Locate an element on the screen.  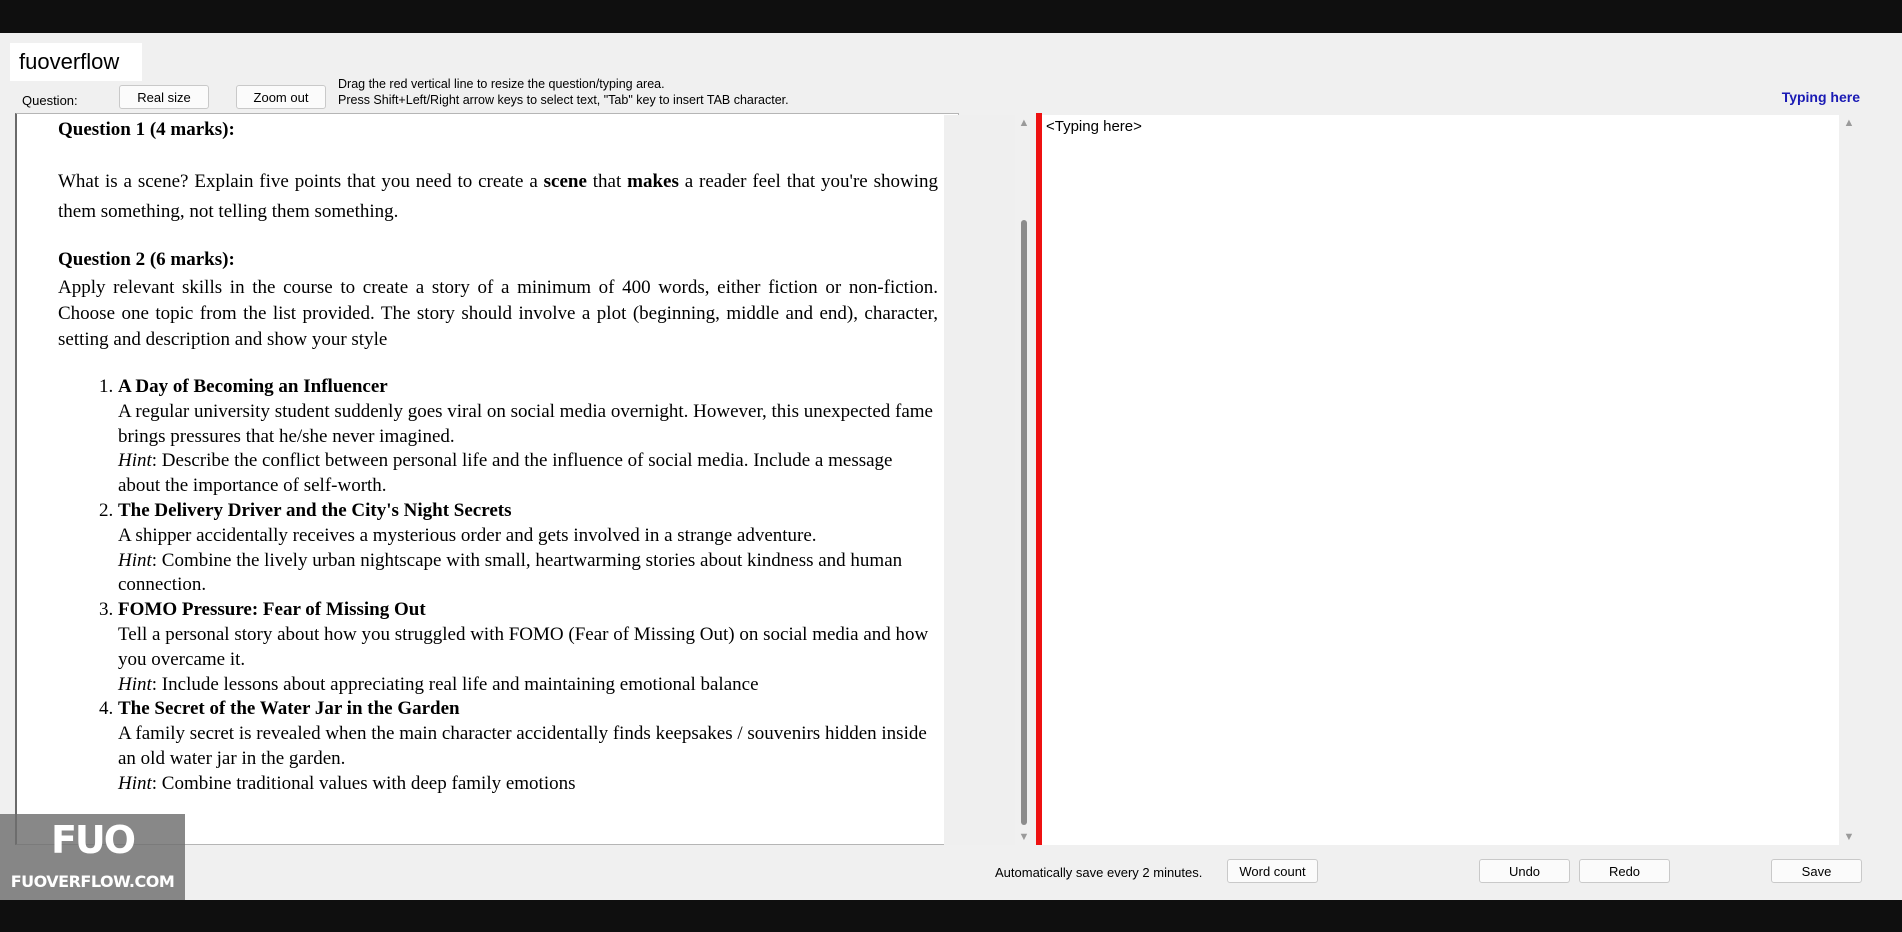
topic-title: A Day of Becoming an Influencer is located at coordinates (253, 386).